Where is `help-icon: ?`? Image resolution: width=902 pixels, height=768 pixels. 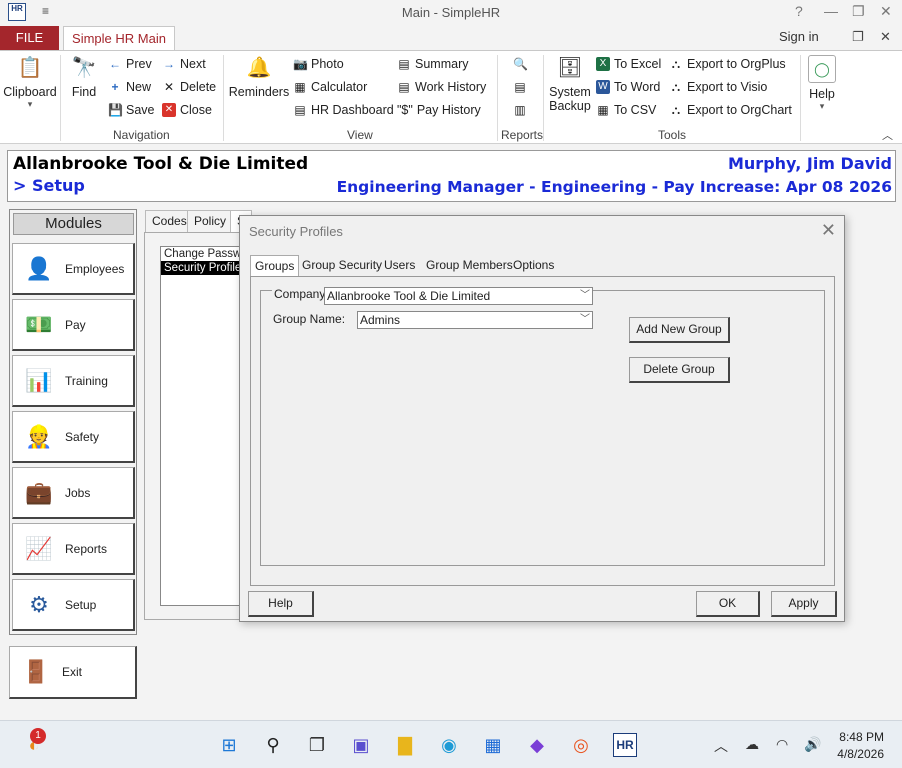 help-icon: ? is located at coordinates (799, 11).